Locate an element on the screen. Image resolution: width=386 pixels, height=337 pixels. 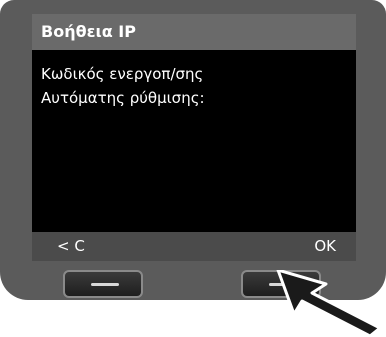
screen-title: Βοήθεια IP is located at coordinates (194, 32).